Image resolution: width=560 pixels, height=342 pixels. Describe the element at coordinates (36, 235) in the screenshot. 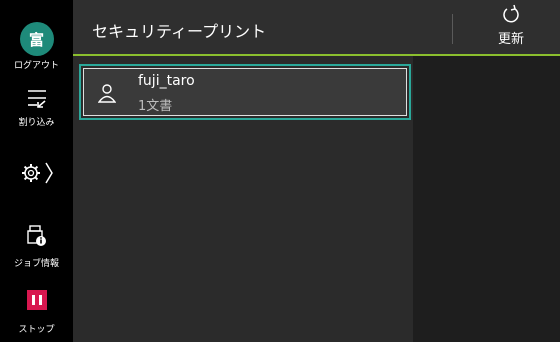

I see `printer-info-icon` at that location.